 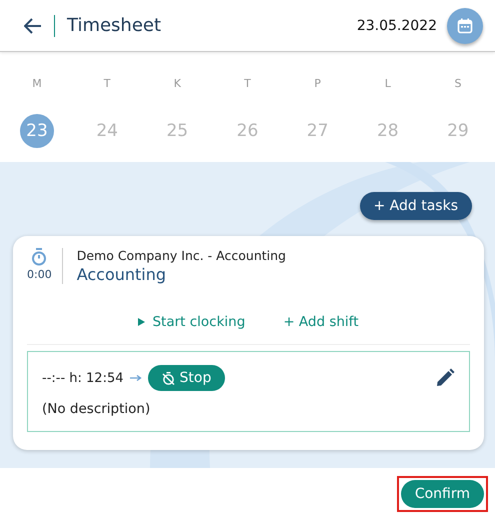 I want to click on weekday-label: P, so click(x=317, y=83).